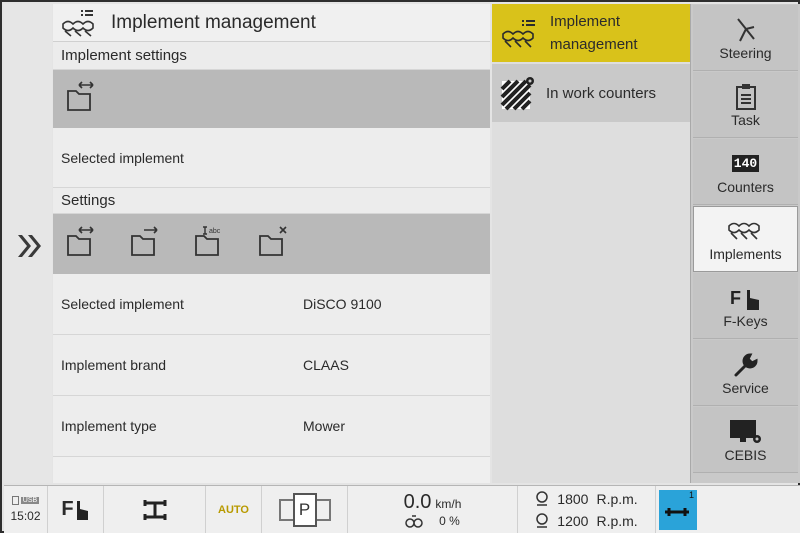  I want to click on row-label: Selected implement, so click(122, 304).